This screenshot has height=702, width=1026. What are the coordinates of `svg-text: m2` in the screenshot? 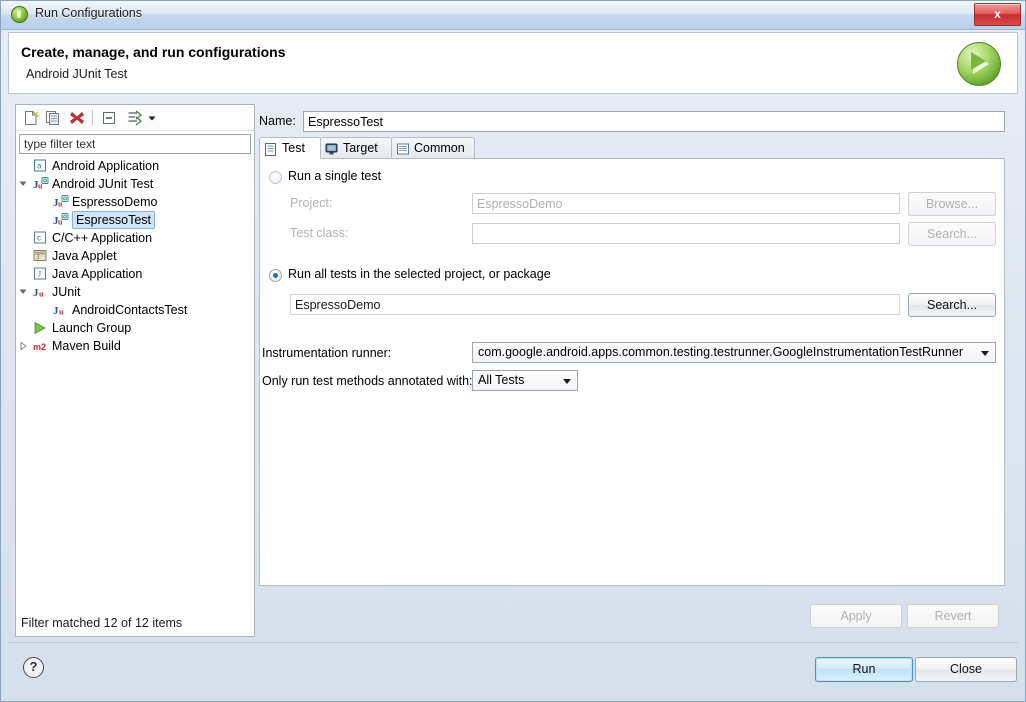 It's located at (39, 347).